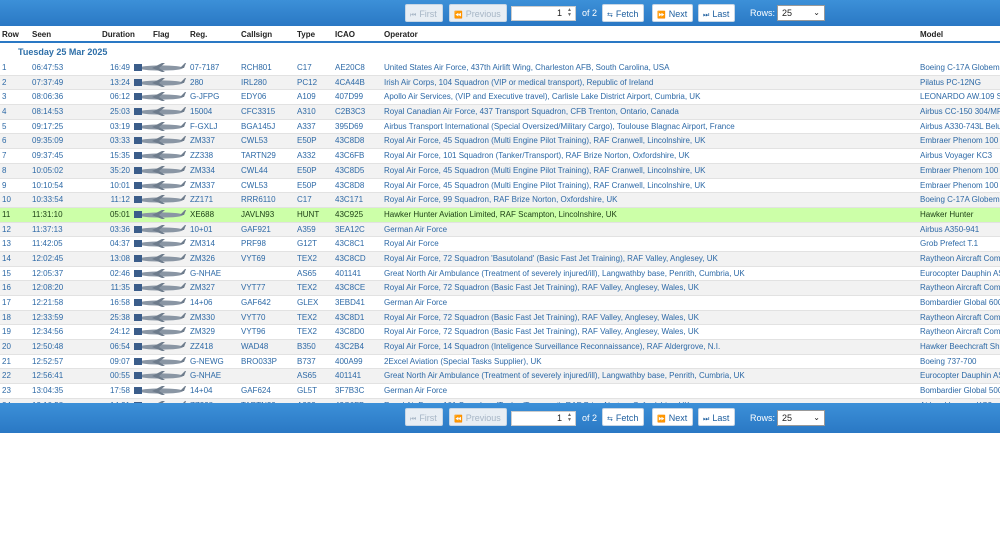  Describe the element at coordinates (201, 155) in the screenshot. I see `registration-cell: ZZ338` at that location.